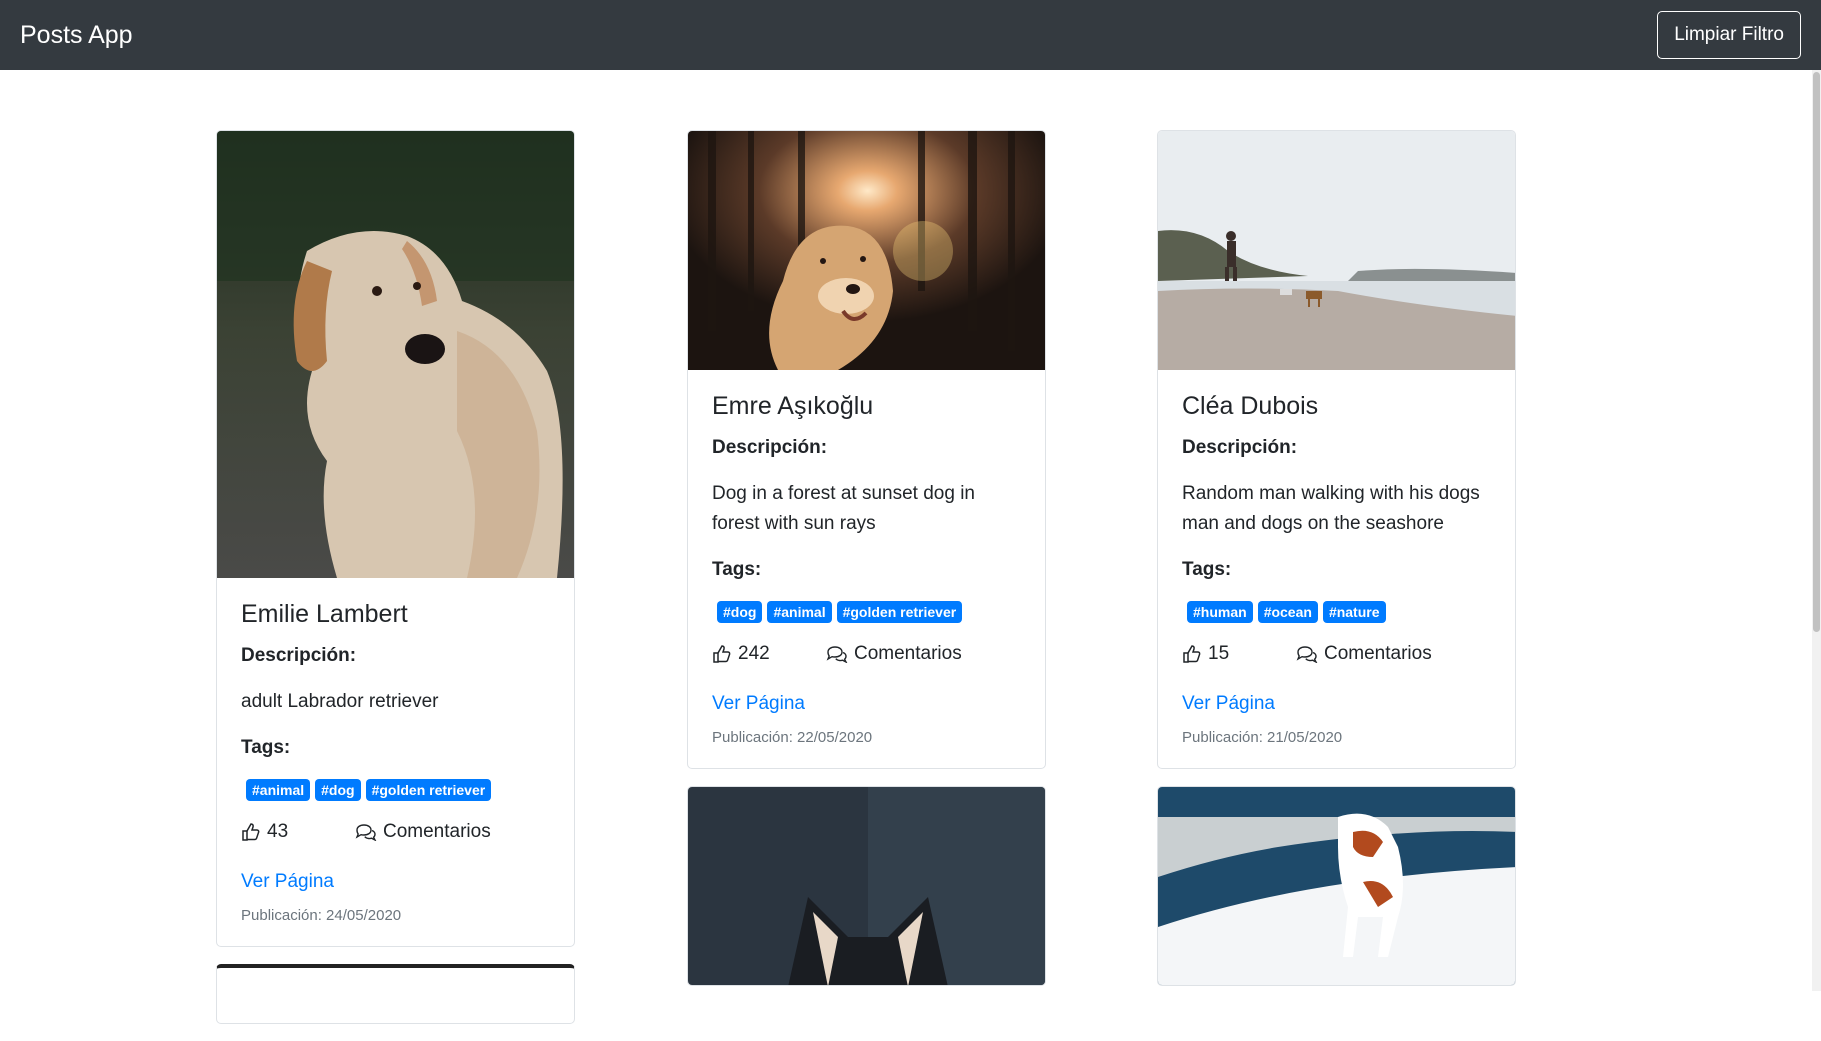 This screenshot has width=1821, height=1041. I want to click on likes-counter: 242, so click(769, 654).